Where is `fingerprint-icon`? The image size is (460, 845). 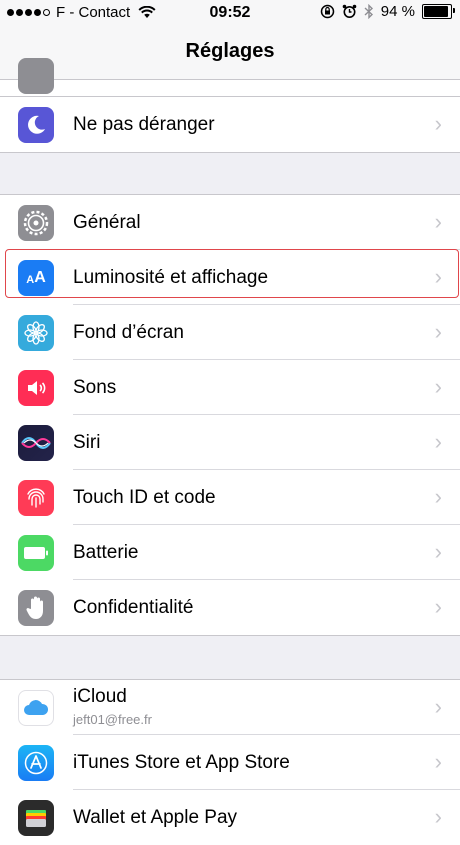 fingerprint-icon is located at coordinates (36, 498).